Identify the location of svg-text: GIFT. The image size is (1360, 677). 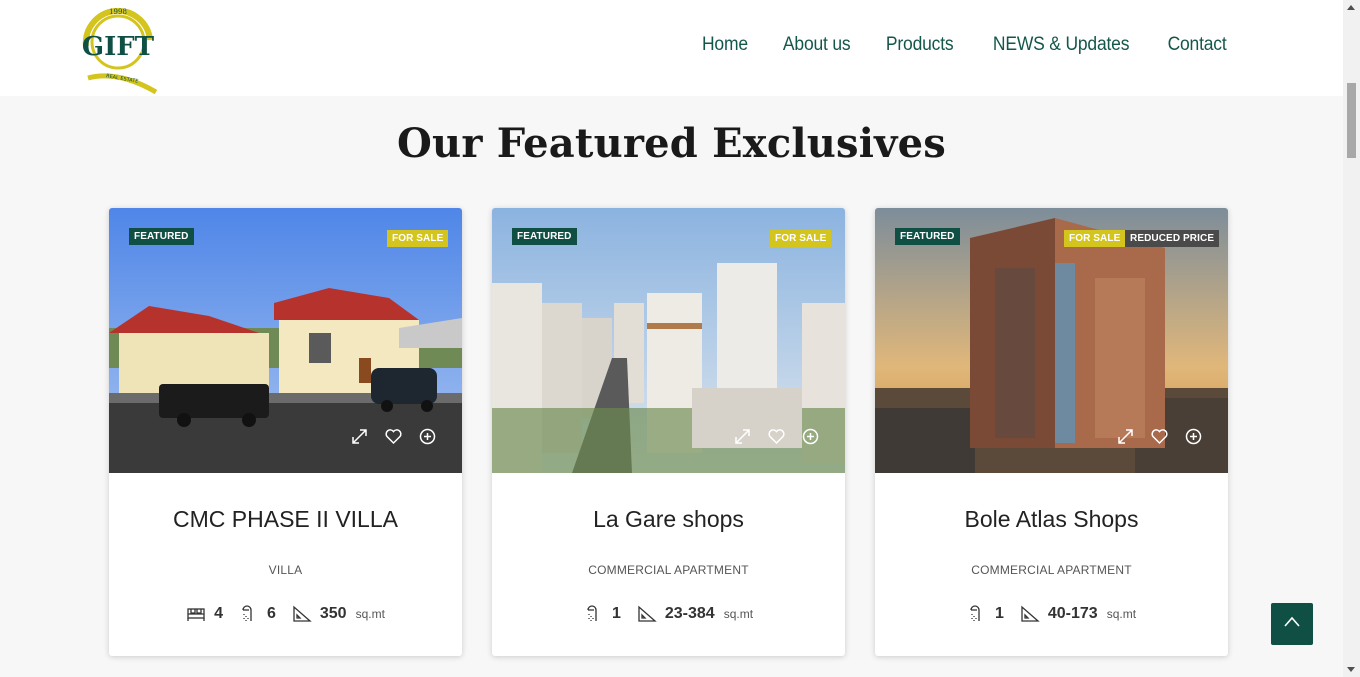
(118, 47).